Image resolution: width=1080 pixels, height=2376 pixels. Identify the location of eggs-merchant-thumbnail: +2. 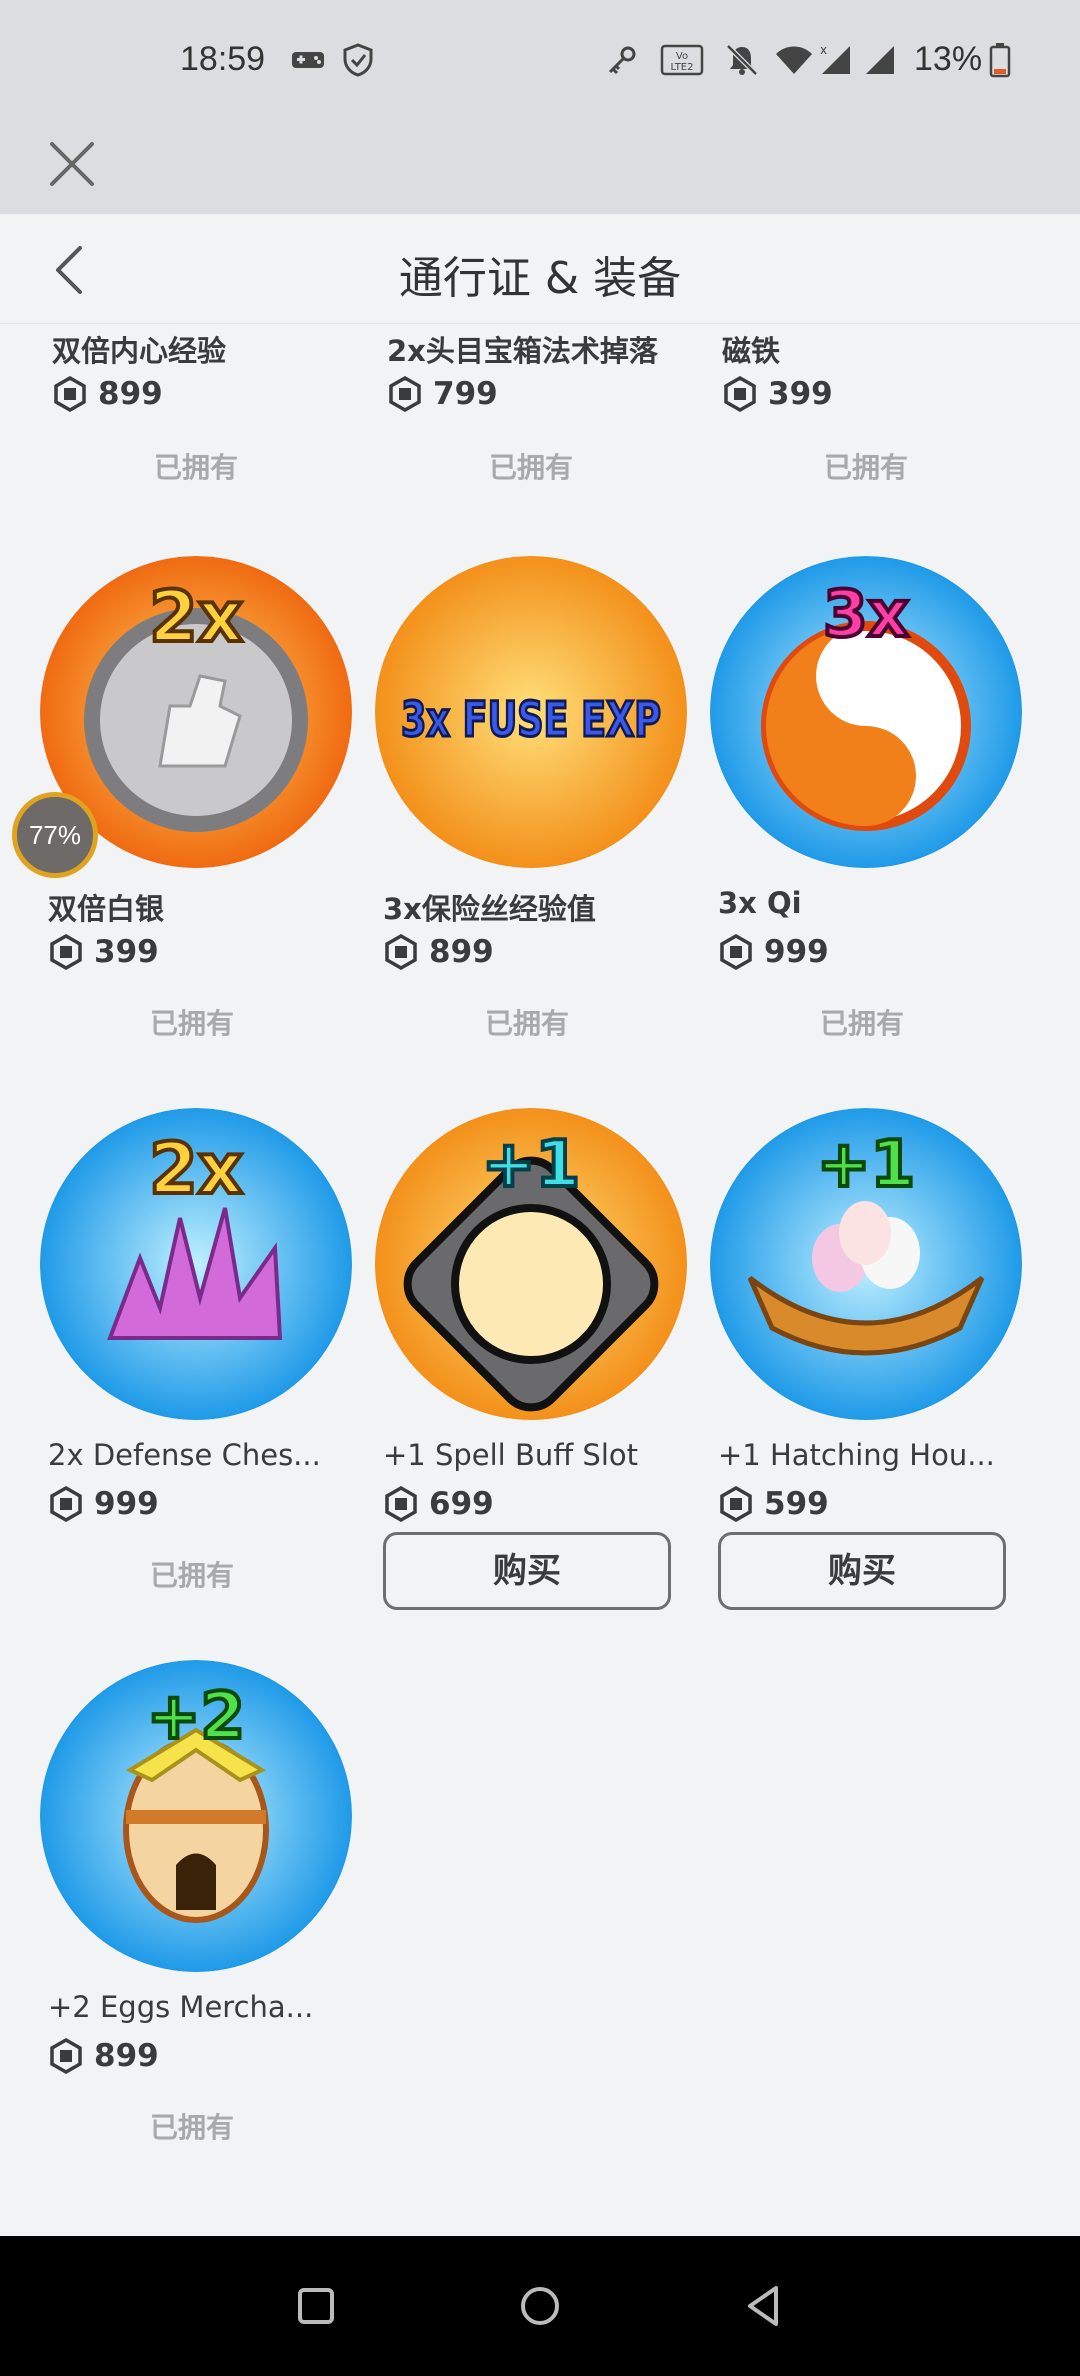
(196, 1816).